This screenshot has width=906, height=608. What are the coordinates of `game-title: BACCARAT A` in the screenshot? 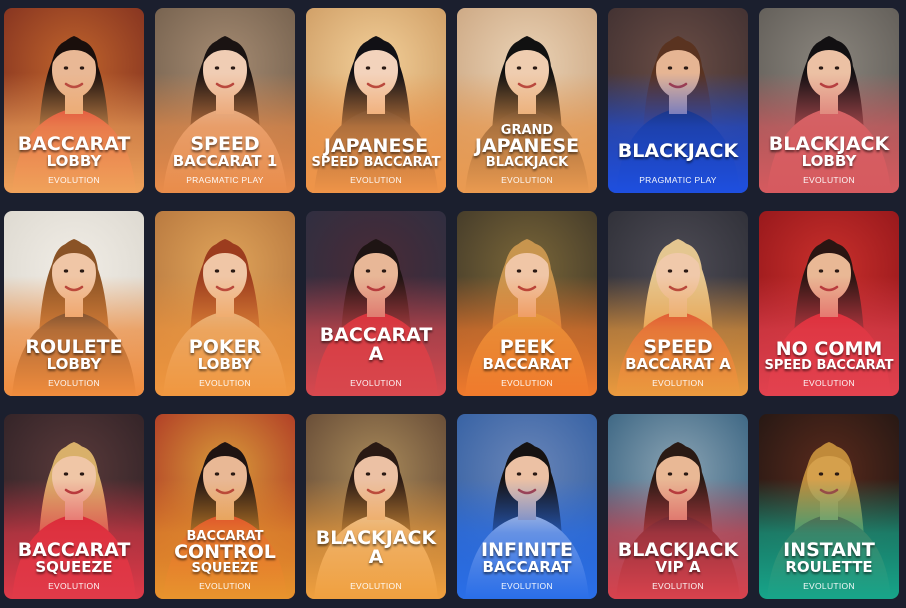 It's located at (376, 345).